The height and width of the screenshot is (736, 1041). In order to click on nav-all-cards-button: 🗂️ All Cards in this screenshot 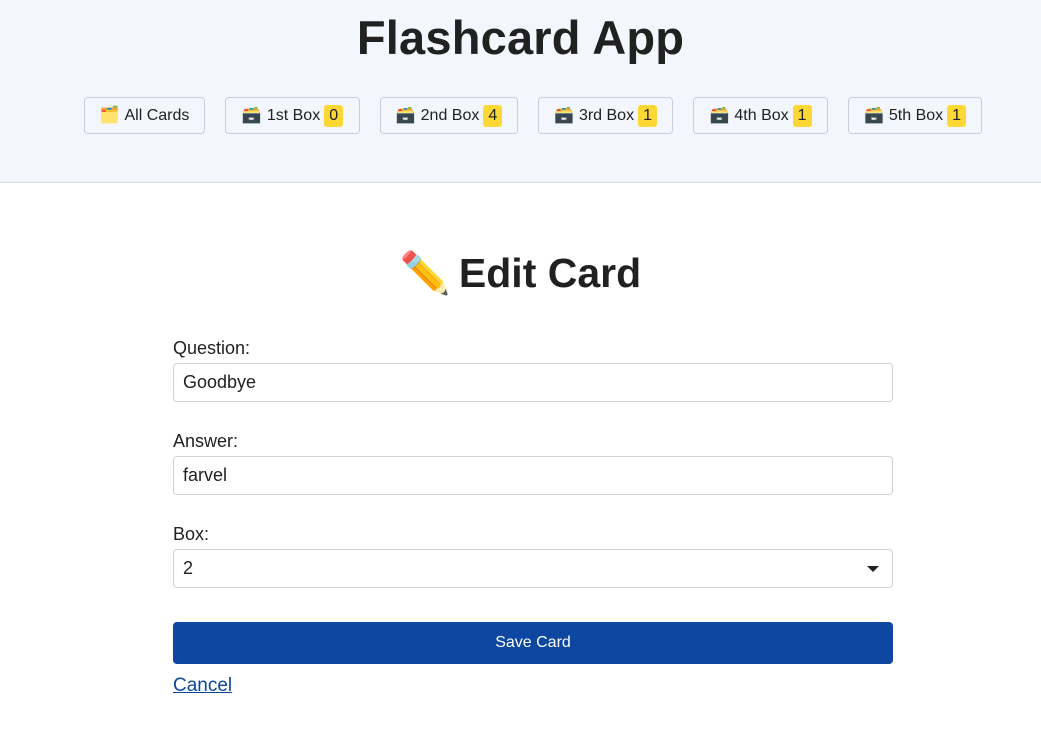, I will do `click(144, 115)`.